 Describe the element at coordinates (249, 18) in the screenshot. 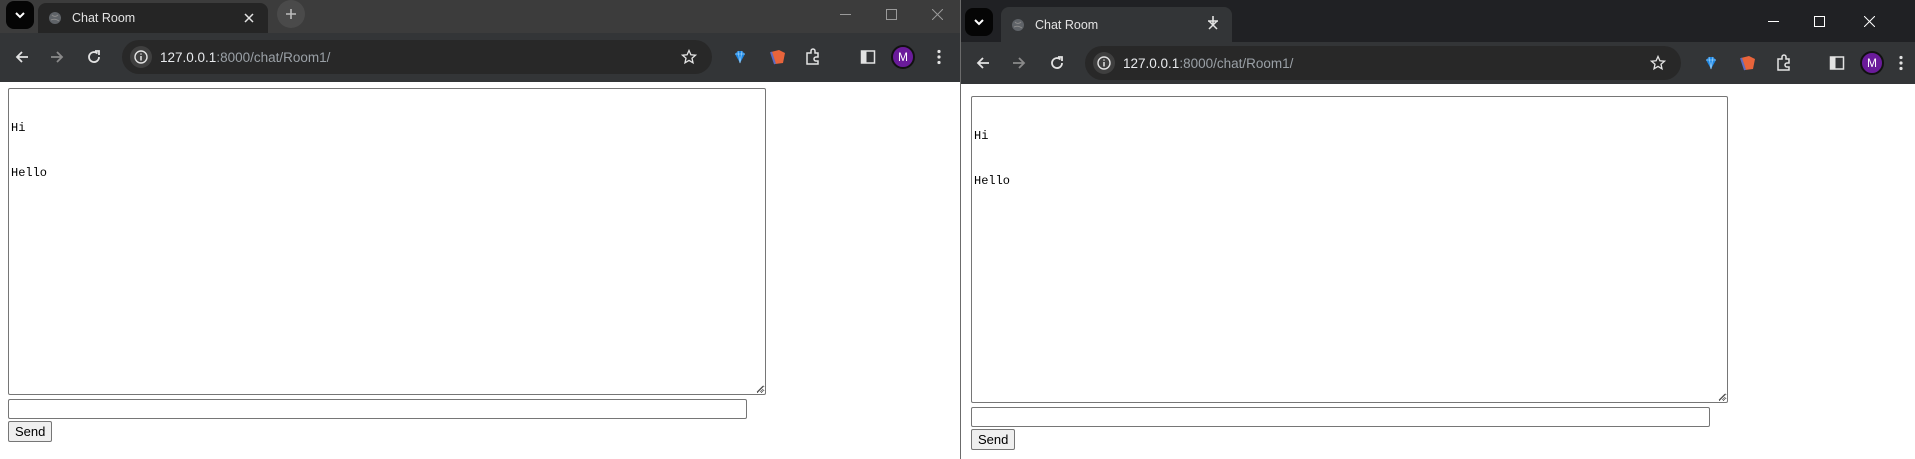

I see `tab-close-icon` at that location.